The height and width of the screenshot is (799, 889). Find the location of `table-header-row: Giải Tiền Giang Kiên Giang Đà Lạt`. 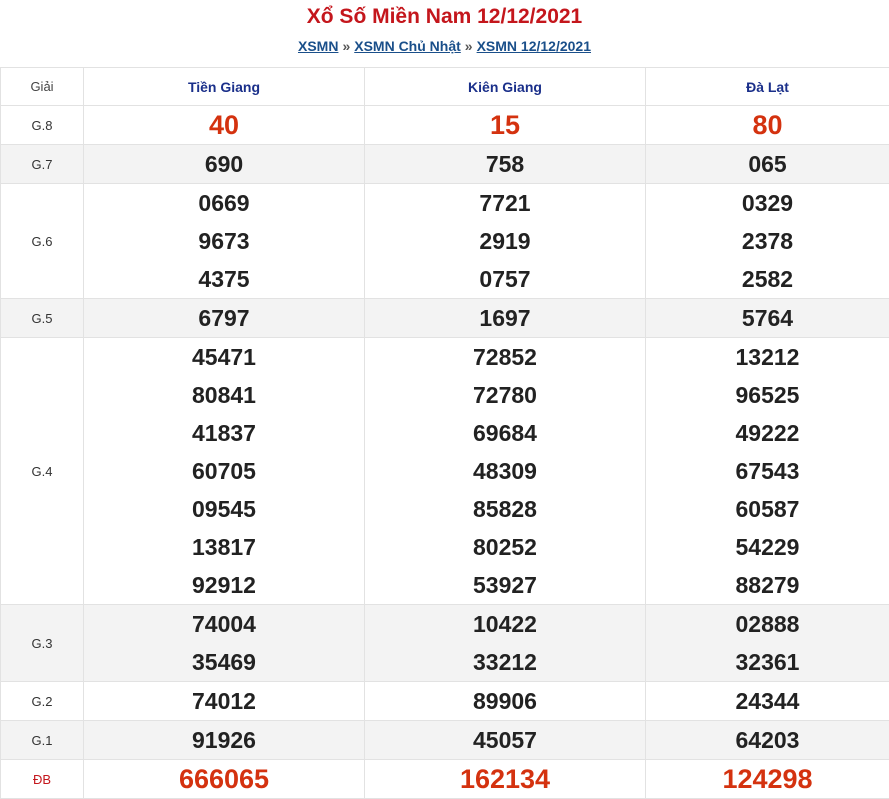

table-header-row: Giải Tiền Giang Kiên Giang Đà Lạt is located at coordinates (445, 87).